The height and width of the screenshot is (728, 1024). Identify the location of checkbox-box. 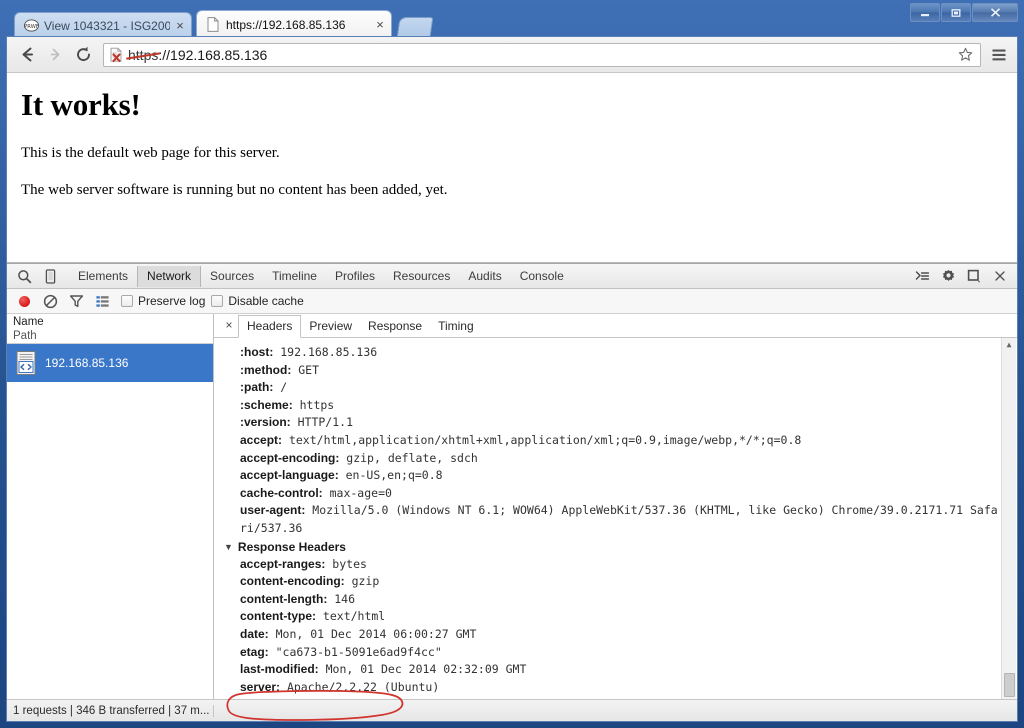
(217, 301).